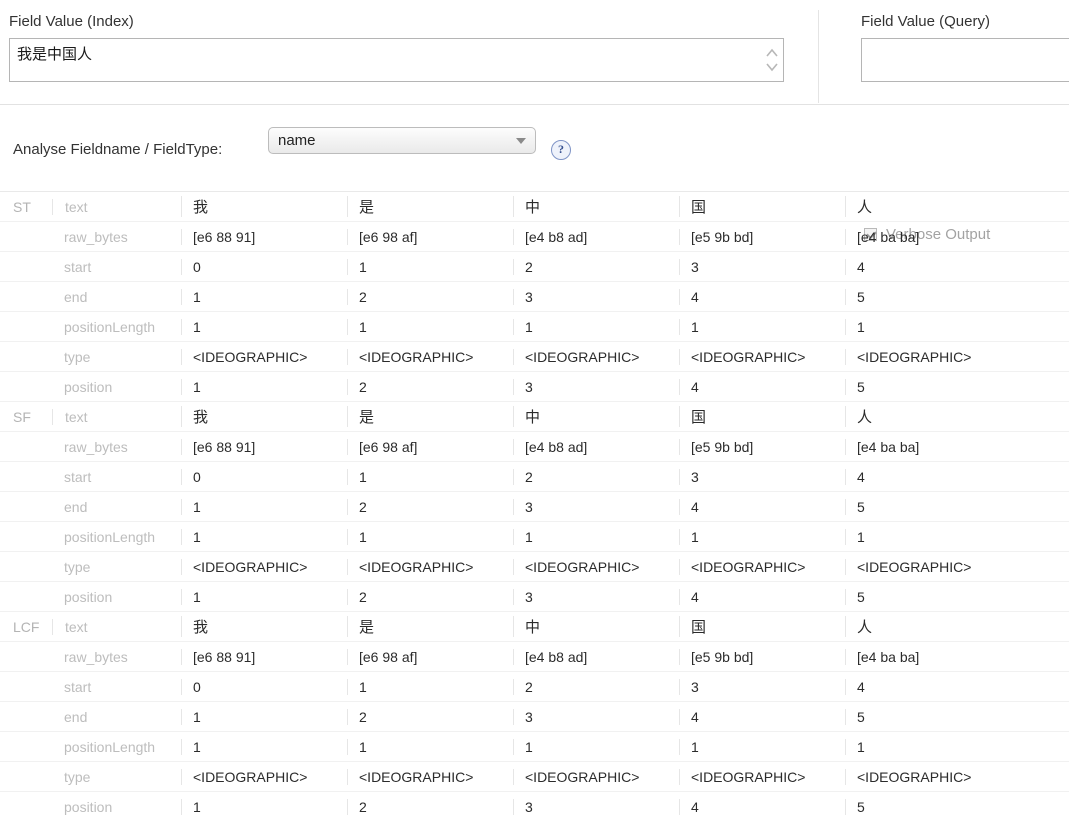  Describe the element at coordinates (22, 206) in the screenshot. I see `section-name-label: ST` at that location.